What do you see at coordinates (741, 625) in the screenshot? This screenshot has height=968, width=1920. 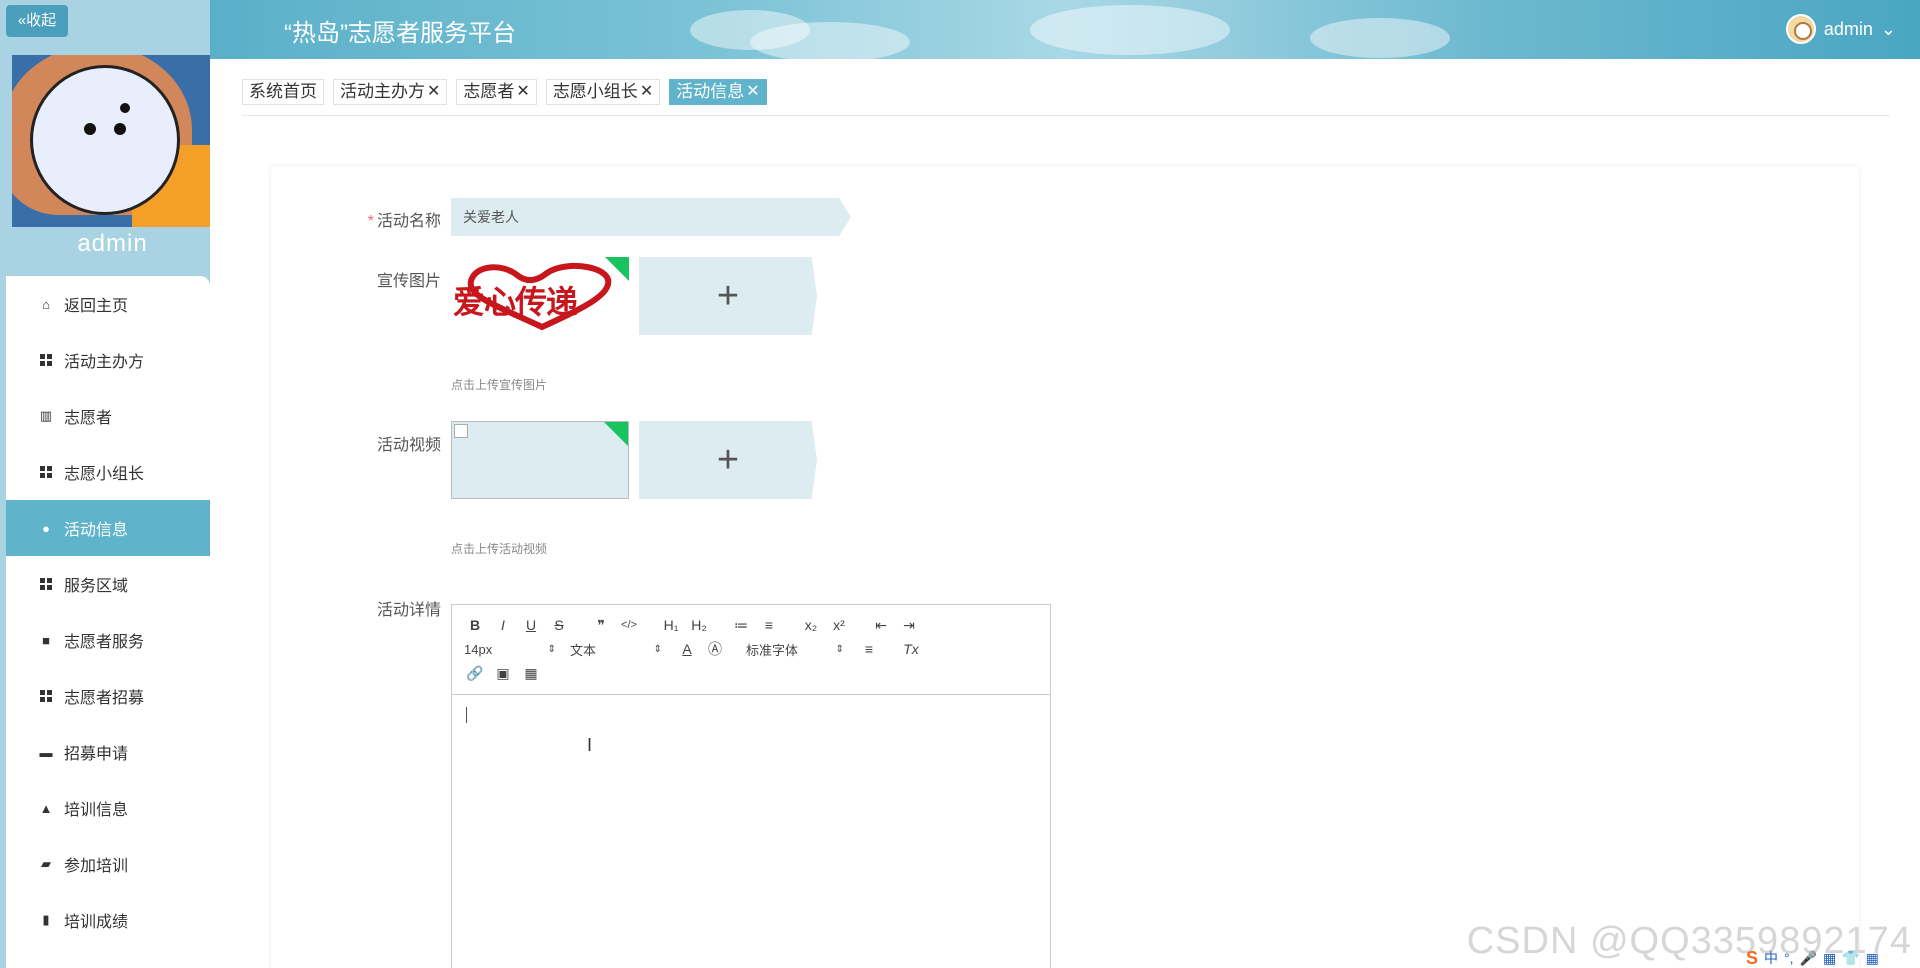 I see `ordered-list-button: ≔` at bounding box center [741, 625].